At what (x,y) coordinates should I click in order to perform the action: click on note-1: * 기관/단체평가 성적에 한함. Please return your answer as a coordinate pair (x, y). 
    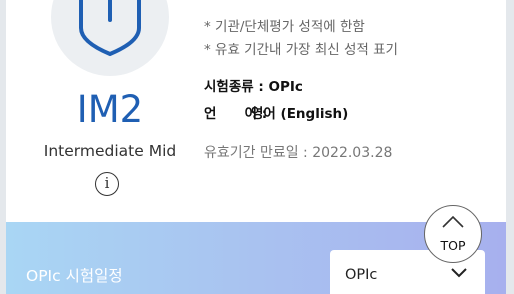
    Looking at the image, I should click on (284, 27).